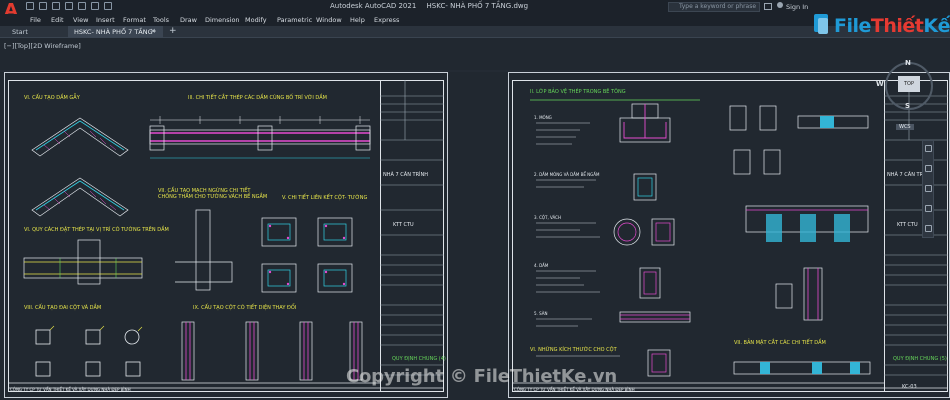 The image size is (950, 400). Describe the element at coordinates (928, 148) in the screenshot. I see `steering-wheel-icon` at that location.